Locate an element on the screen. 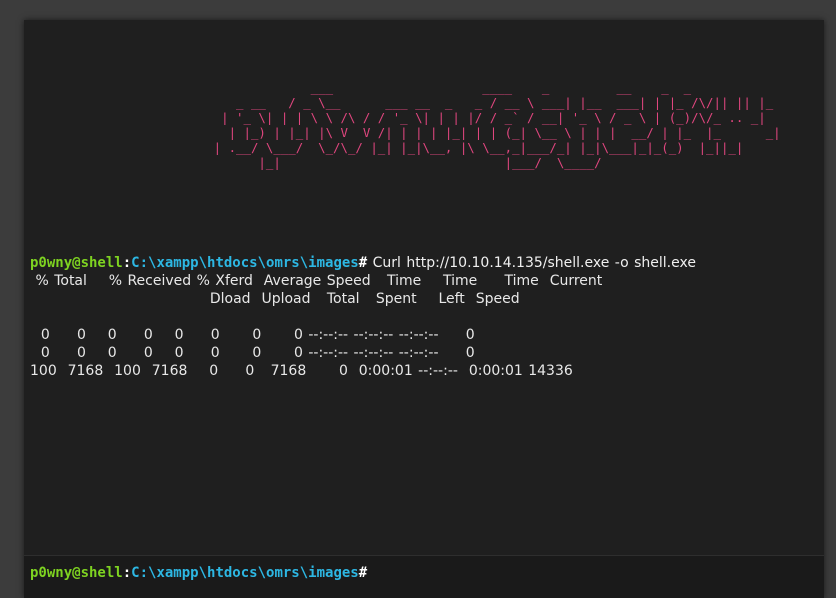 The width and height of the screenshot is (836, 598). input-prompt: p0wny@shell:C:\xampp\htdocs\omrs\images# is located at coordinates (198, 573).